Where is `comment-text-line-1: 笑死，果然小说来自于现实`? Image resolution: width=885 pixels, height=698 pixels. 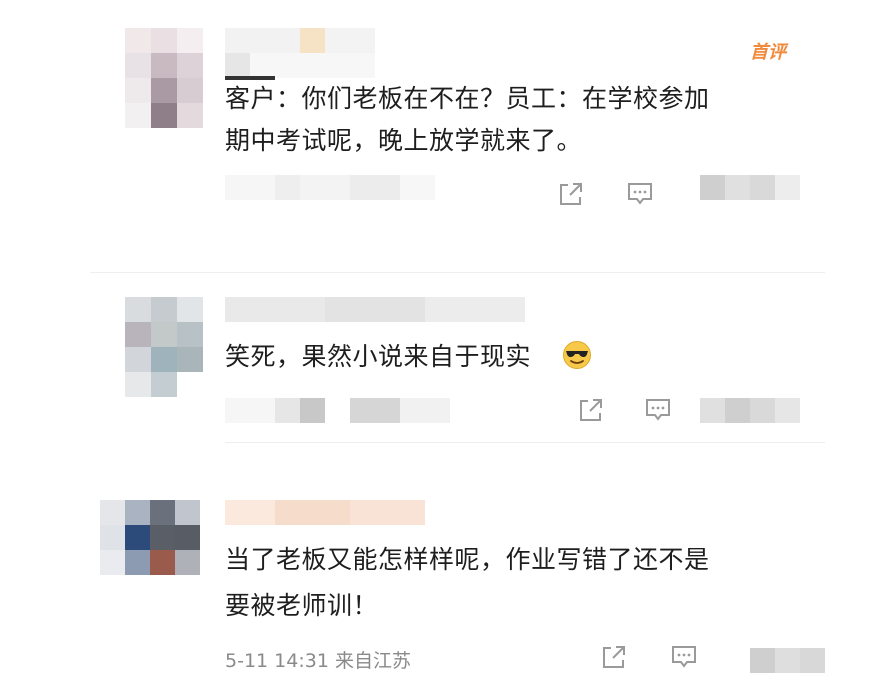
comment-text-line-1: 笑死，果然小说来自于现实 is located at coordinates (378, 356).